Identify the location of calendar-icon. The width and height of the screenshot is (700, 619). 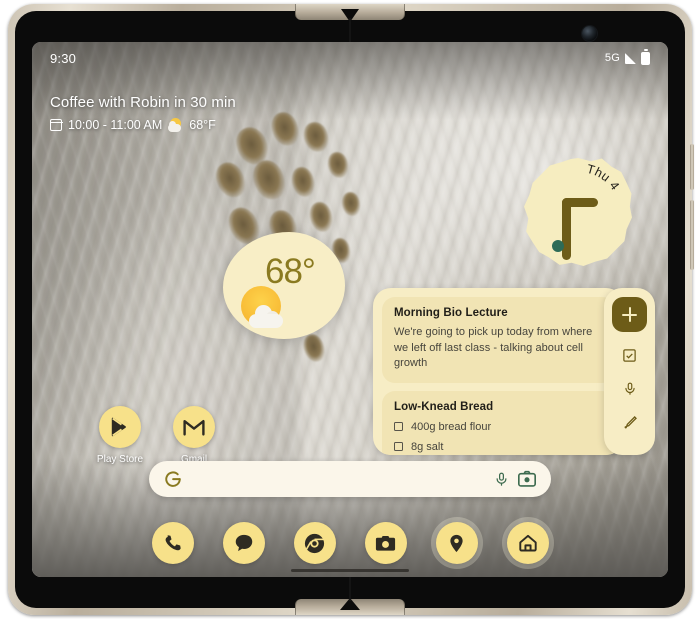
(56, 125).